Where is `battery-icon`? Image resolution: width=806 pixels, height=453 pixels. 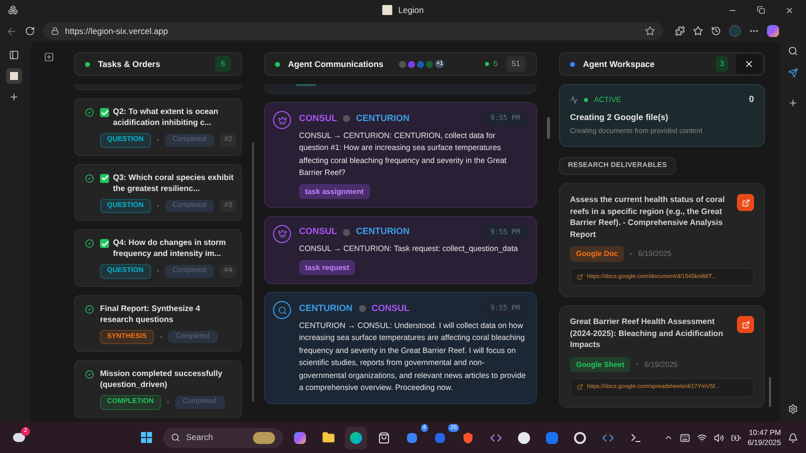 battery-icon is located at coordinates (735, 437).